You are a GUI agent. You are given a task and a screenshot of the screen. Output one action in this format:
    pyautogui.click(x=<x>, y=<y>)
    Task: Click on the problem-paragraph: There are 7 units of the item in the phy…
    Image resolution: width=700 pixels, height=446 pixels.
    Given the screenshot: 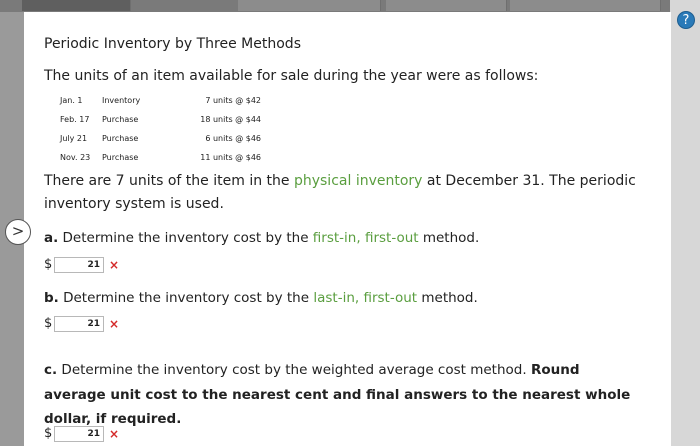 What is the action you would take?
    pyautogui.click(x=350, y=193)
    